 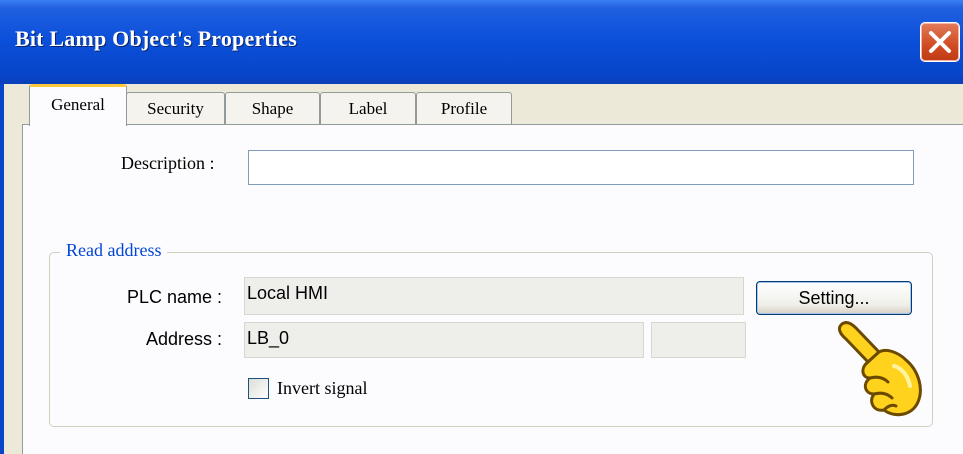 What do you see at coordinates (258, 388) in the screenshot?
I see `invert-signal-checkbox` at bounding box center [258, 388].